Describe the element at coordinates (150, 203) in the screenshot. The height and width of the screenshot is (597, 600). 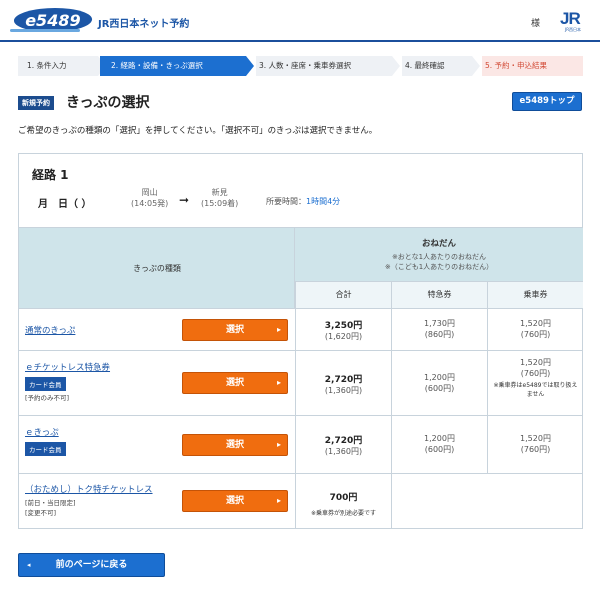
I see `departure-time: (14:05発)` at that location.